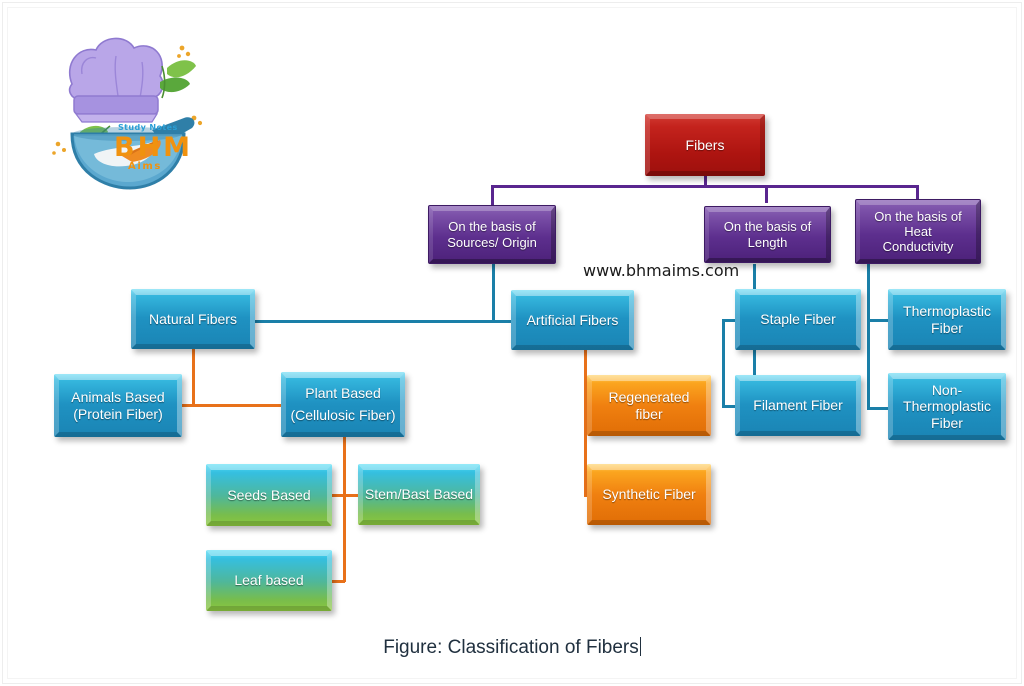  Describe the element at coordinates (343, 392) in the screenshot. I see `node-plant-based-line1: Plant Based` at that location.